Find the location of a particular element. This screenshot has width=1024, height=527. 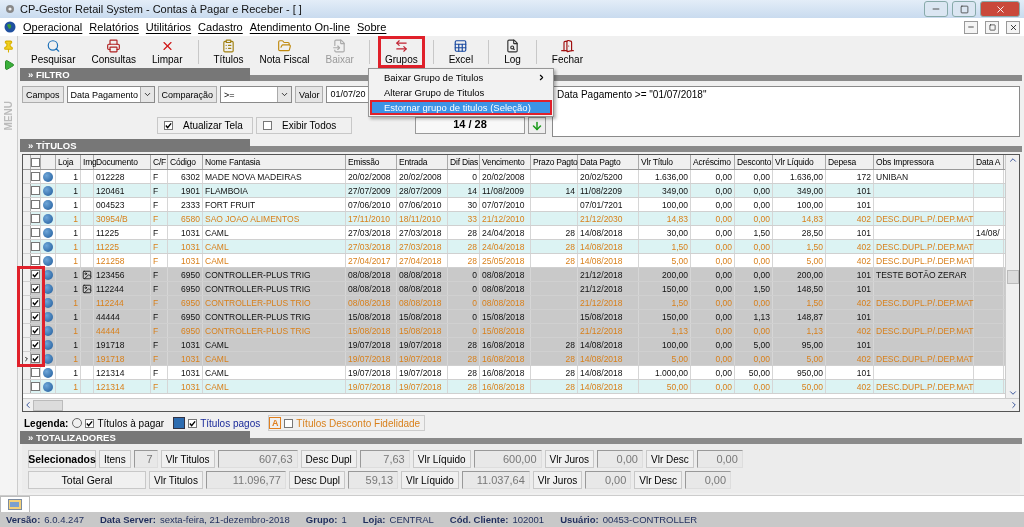

column-header: Vencimento is located at coordinates (505, 162).